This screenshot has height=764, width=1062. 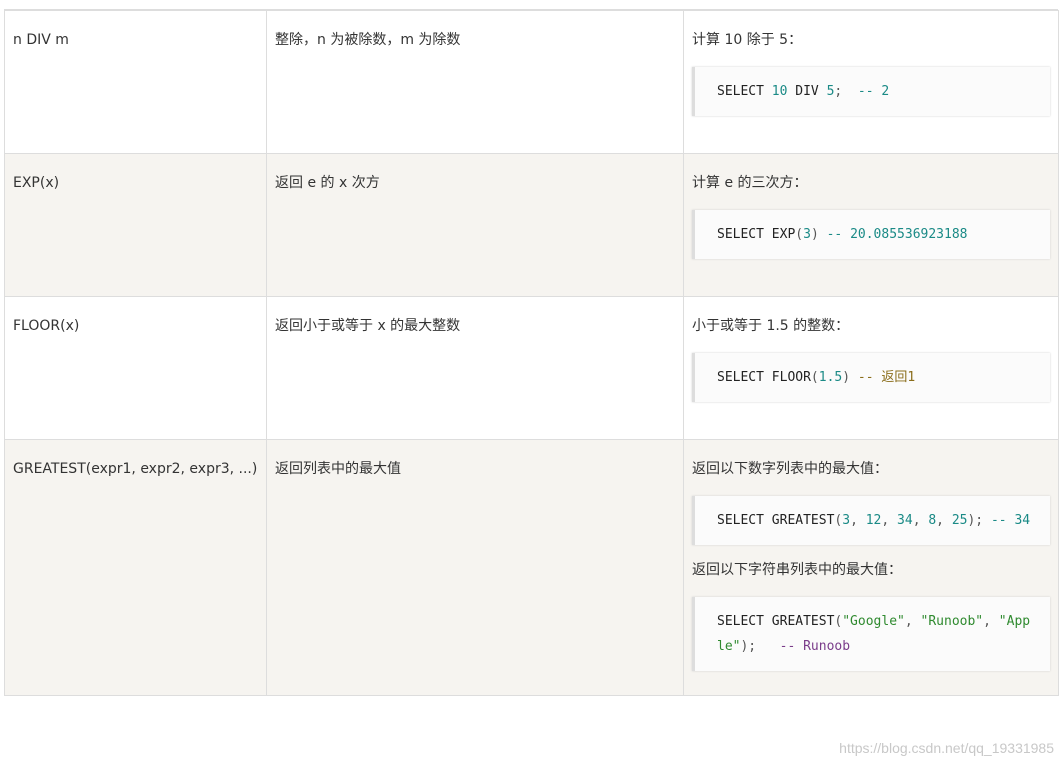 I want to click on function-description: 返回列表中的最大值, so click(x=338, y=469).